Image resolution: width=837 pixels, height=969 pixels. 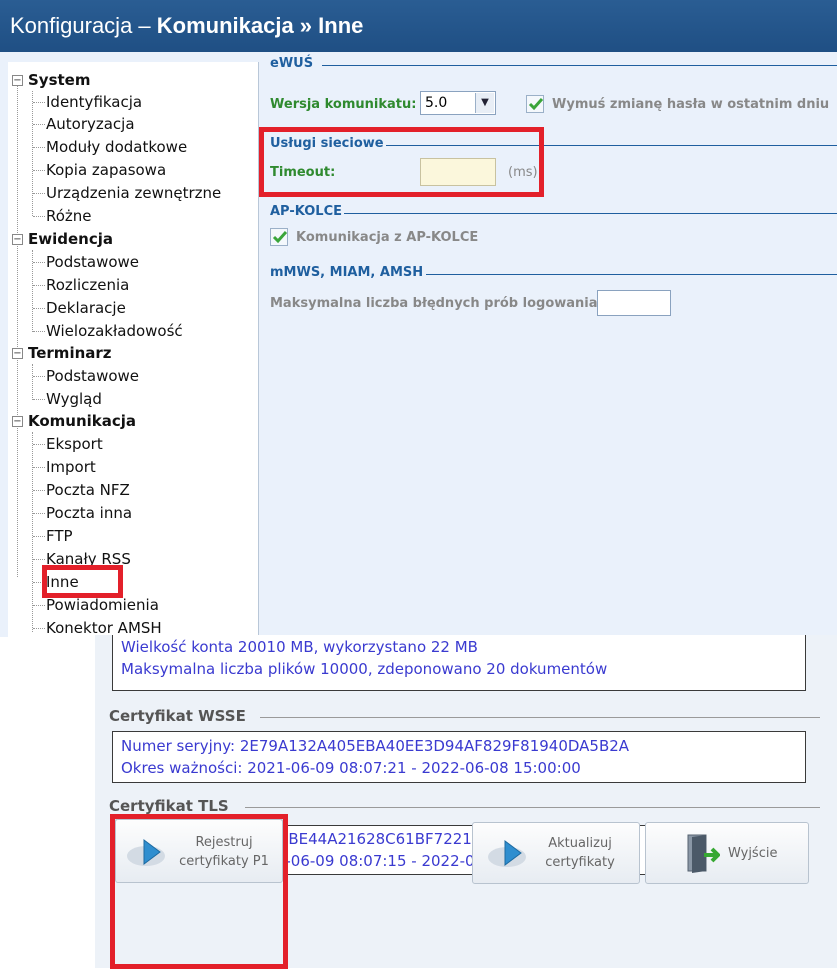 I want to click on ap-kolce-checkbox, so click(x=279, y=237).